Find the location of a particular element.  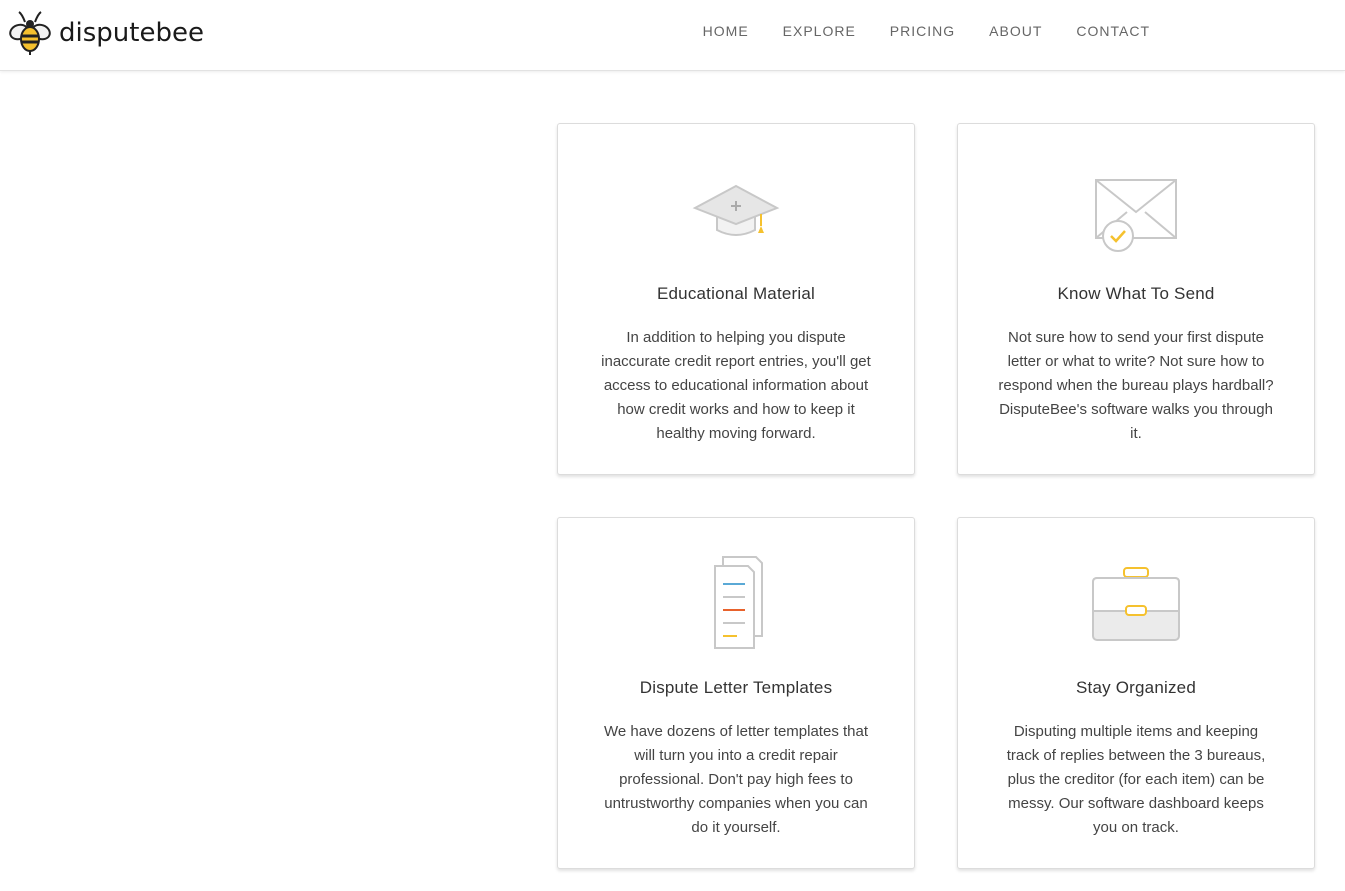

nav-pricing: PRICING is located at coordinates (922, 31).